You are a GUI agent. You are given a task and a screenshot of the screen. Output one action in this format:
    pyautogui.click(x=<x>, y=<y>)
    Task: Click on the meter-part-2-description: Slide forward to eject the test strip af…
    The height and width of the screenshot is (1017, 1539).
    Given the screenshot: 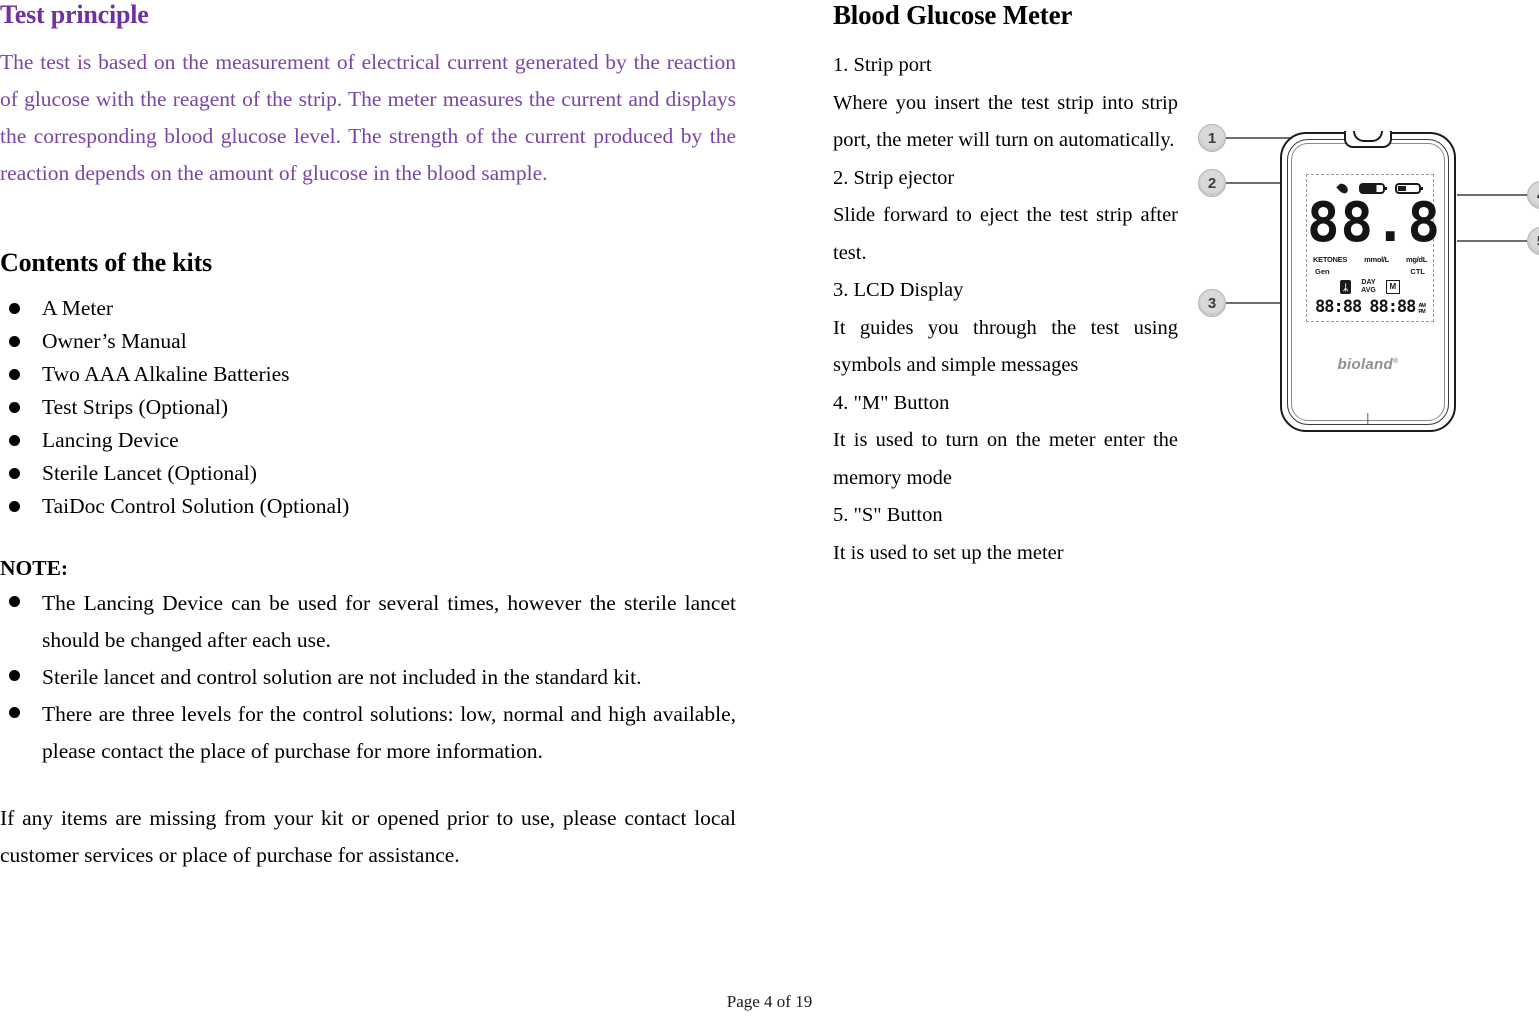 What is the action you would take?
    pyautogui.click(x=1005, y=234)
    